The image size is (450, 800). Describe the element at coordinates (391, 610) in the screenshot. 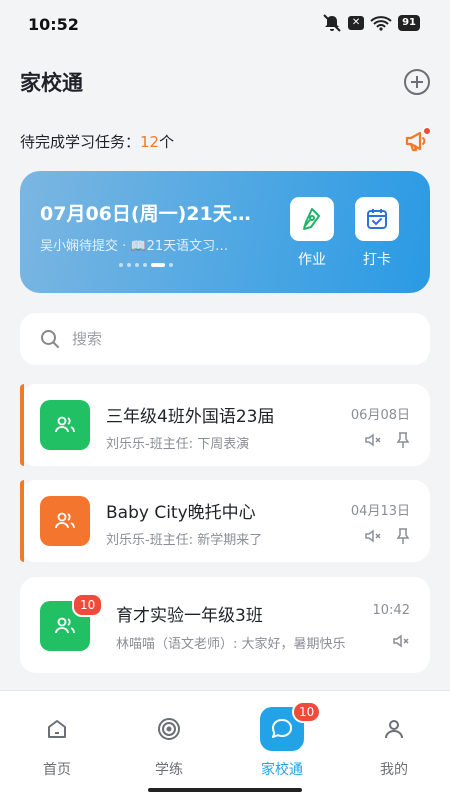

I see `chat-date: 10:42` at that location.